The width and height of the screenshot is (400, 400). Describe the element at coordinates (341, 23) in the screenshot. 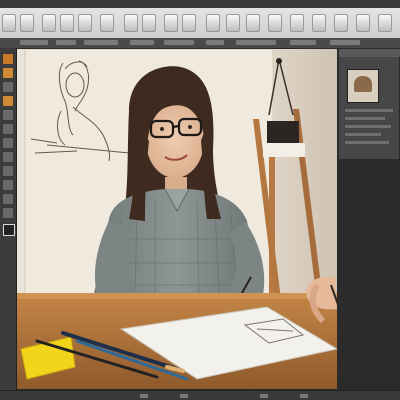

I see `options-icon` at that location.